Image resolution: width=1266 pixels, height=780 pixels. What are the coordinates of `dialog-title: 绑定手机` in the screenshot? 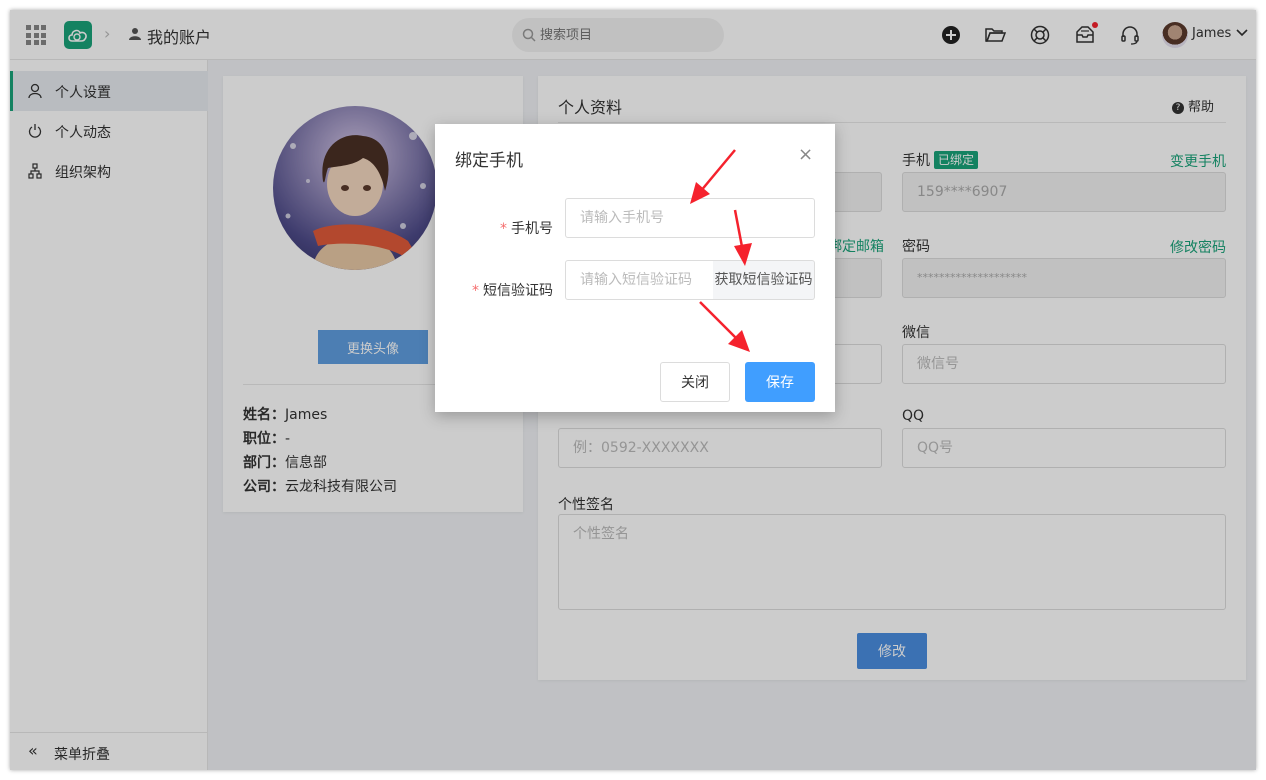 It's located at (489, 161).